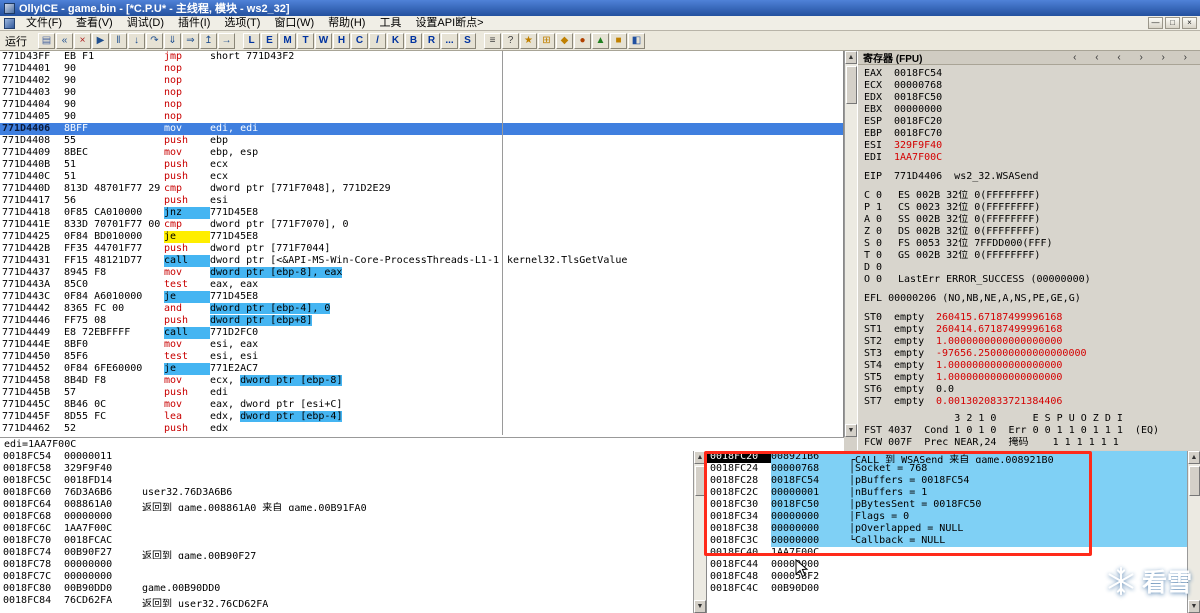 This screenshot has height=613, width=1200. What do you see at coordinates (947, 505) in the screenshot?
I see `stack-row: 0018FC30 0018FC50 │pBytesSent = 0018FC50` at bounding box center [947, 505].